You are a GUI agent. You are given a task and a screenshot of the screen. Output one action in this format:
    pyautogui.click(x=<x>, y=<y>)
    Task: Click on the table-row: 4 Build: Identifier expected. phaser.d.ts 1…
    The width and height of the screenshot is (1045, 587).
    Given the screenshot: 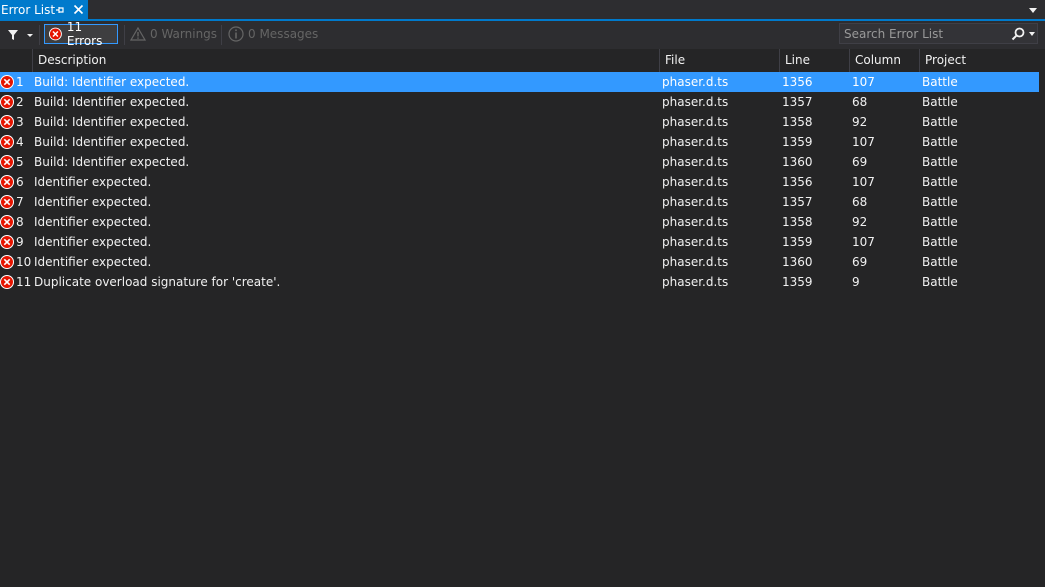 What is the action you would take?
    pyautogui.click(x=522, y=142)
    